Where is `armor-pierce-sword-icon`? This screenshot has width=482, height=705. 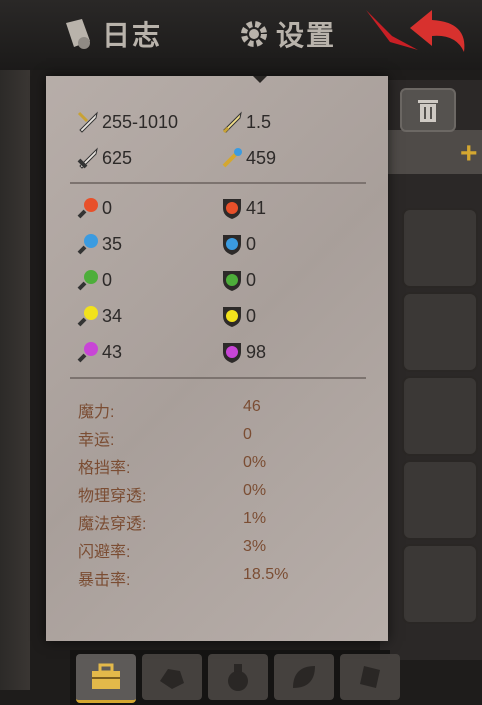
armor-pierce-sword-icon is located at coordinates (87, 158).